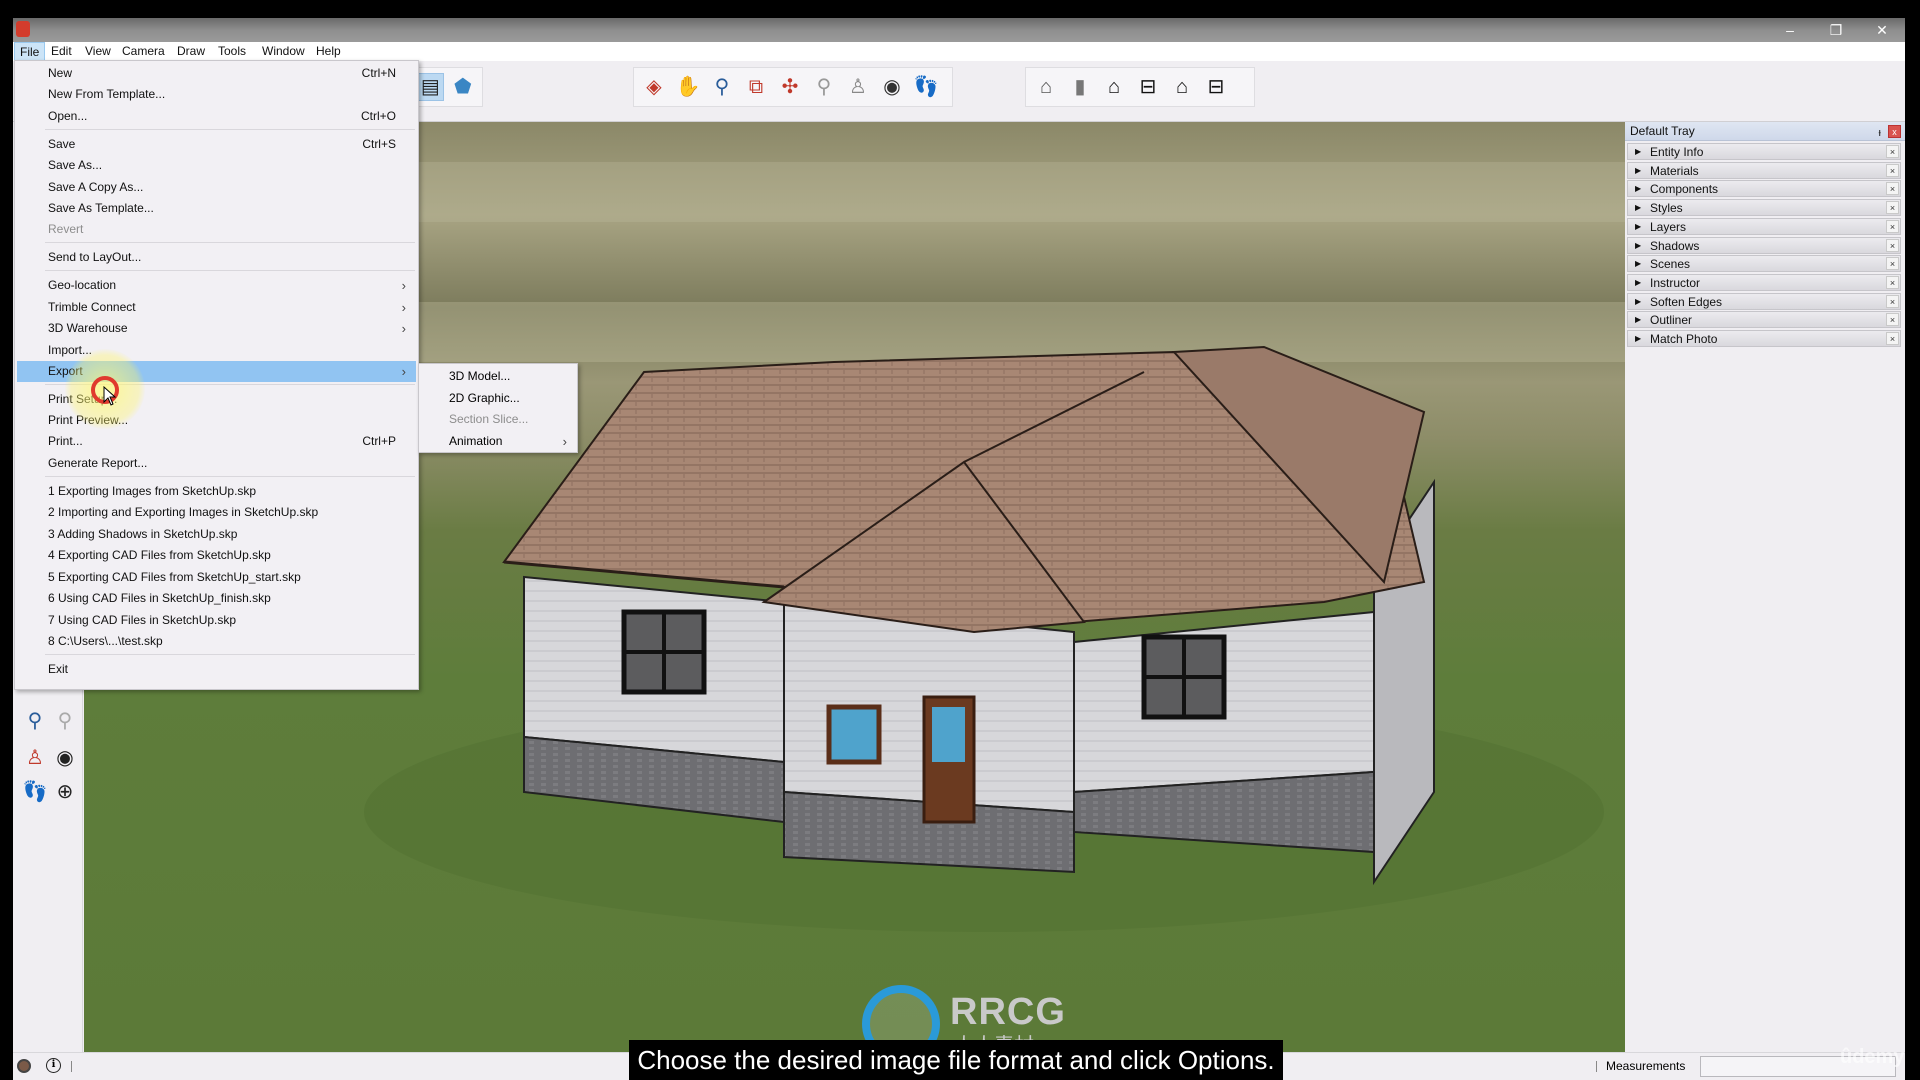  I want to click on menu-help: Help, so click(328, 51).